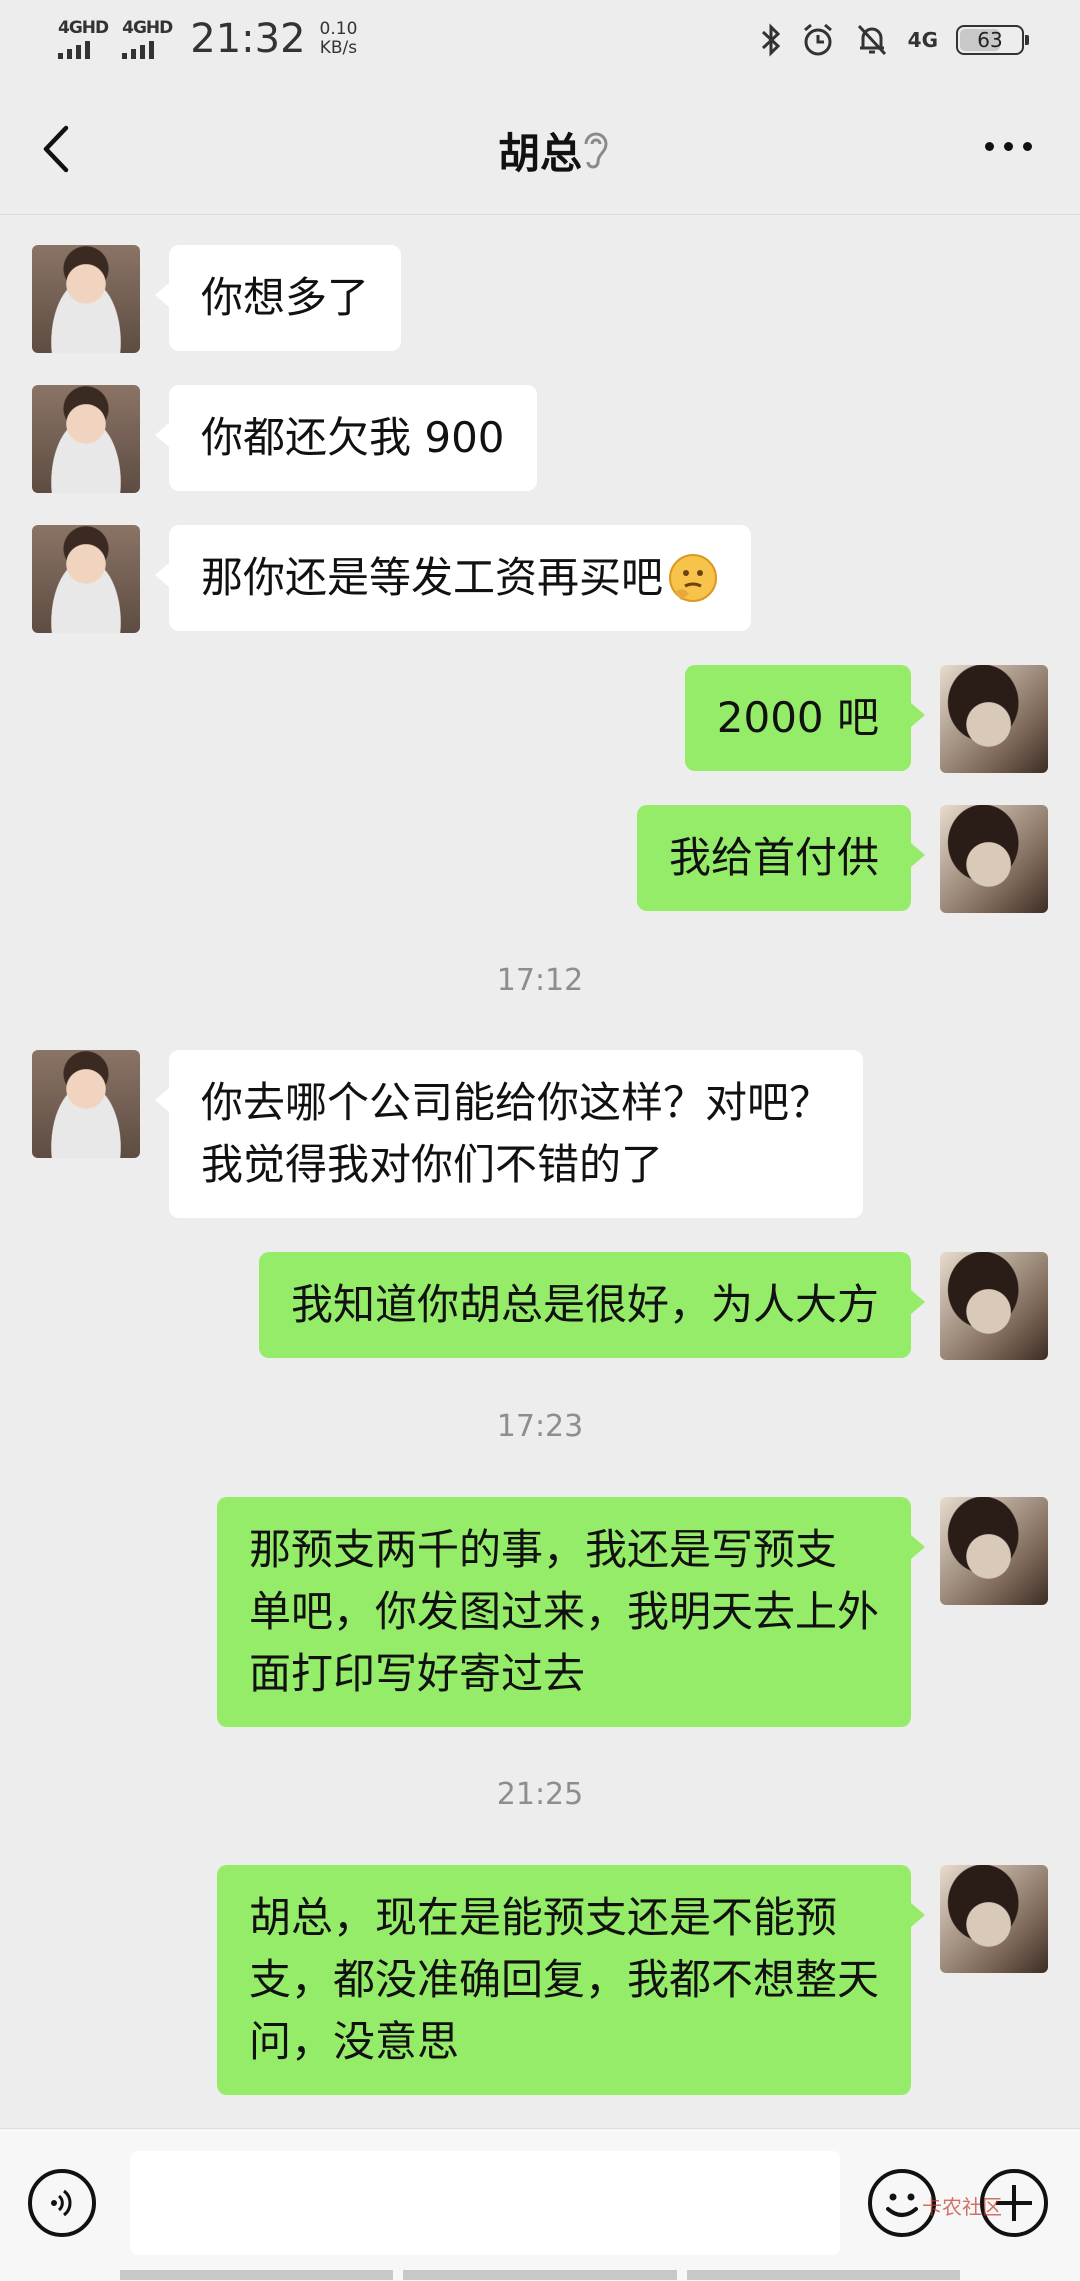  I want to click on outgoing-message: 胡总，现在是能预支还是不能预 支，都没准确回复，我都不想整天 问，没意思, so click(571, 1980).